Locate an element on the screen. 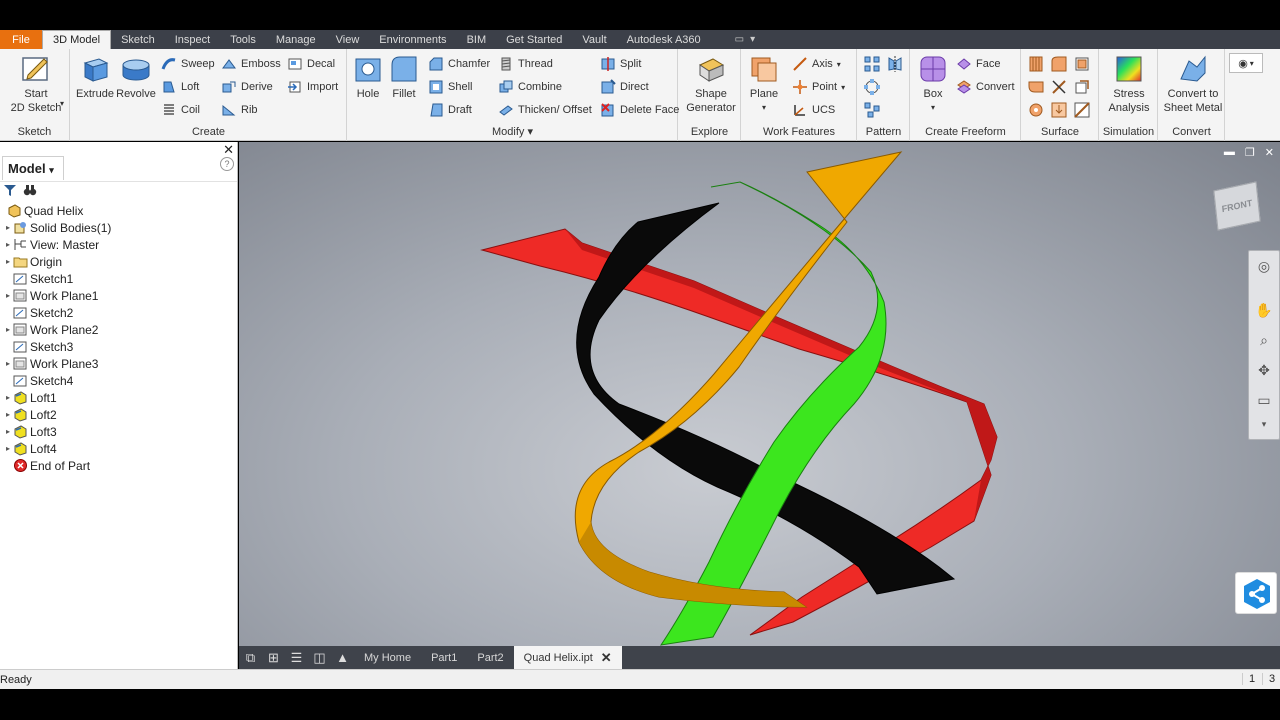 Image resolution: width=1280 pixels, height=720 pixels. draft-button: Draft is located at coordinates (450, 110).